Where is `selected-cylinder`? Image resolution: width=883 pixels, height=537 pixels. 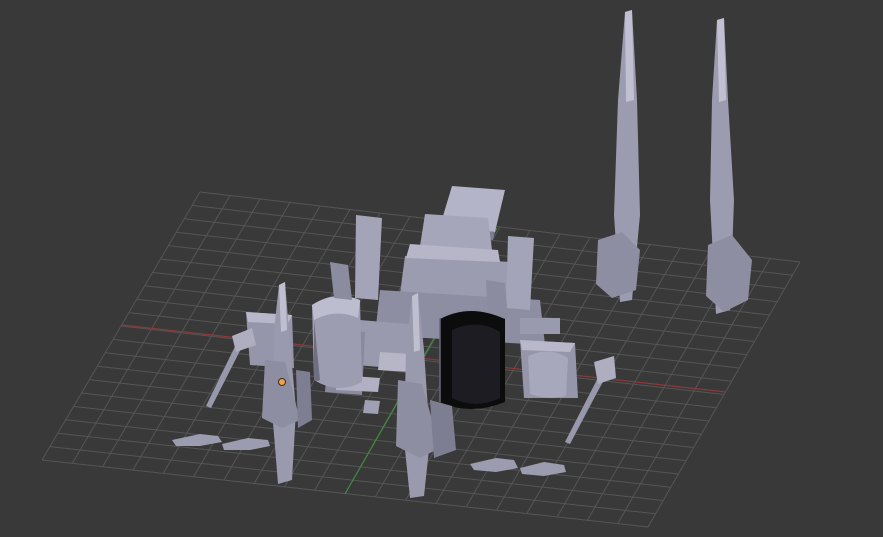 selected-cylinder is located at coordinates (472, 359).